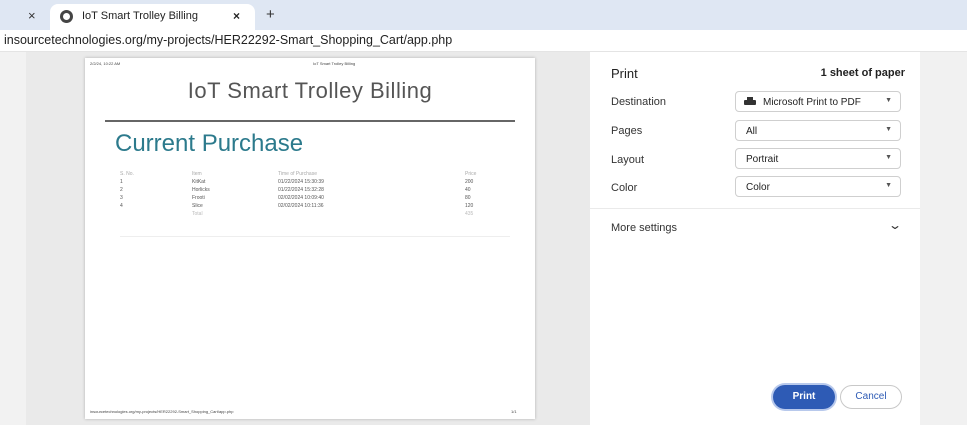  What do you see at coordinates (469, 214) in the screenshot?
I see `total-value: 435` at bounding box center [469, 214].